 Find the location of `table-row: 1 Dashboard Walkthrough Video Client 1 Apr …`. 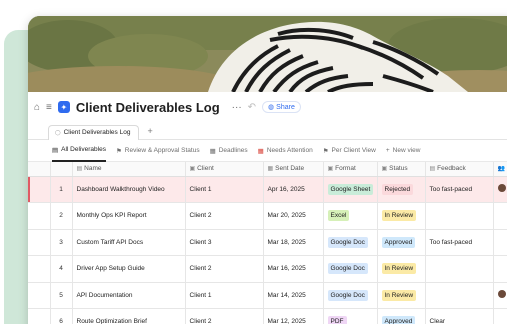

table-row: 1 Dashboard Walkthrough Video Client 1 Apr … is located at coordinates (267, 189).